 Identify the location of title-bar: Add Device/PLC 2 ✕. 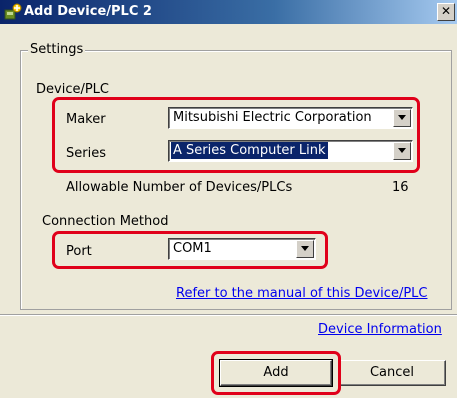
(228, 12).